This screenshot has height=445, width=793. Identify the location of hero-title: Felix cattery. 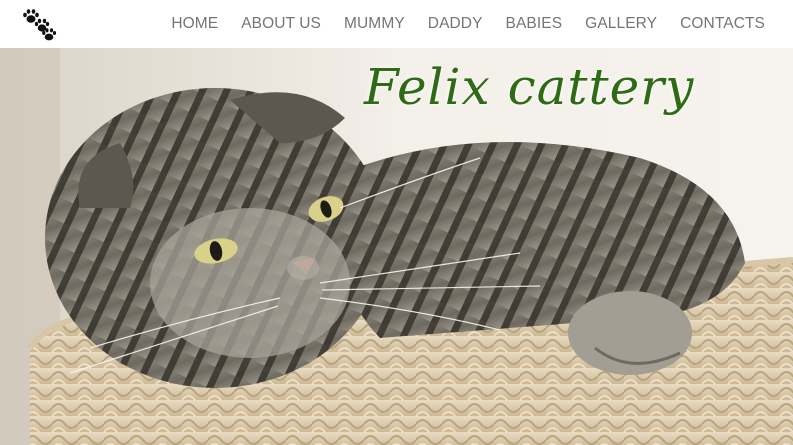
(529, 87).